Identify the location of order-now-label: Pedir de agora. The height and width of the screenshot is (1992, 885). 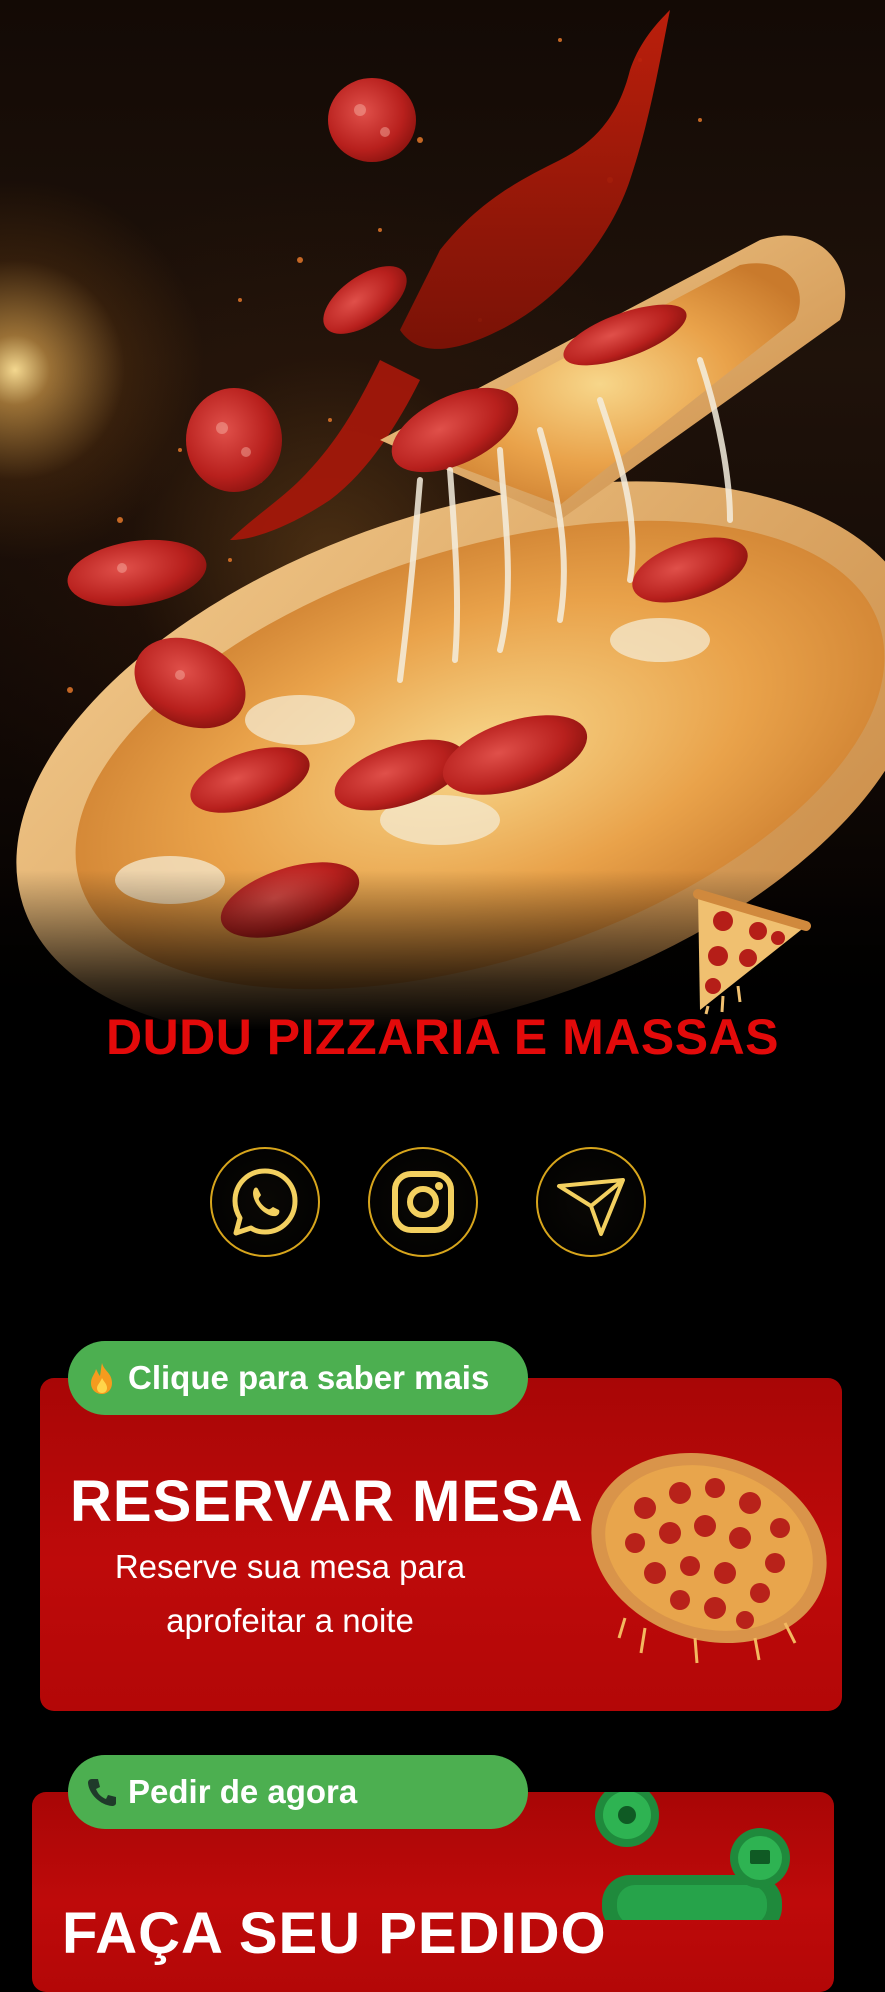
(243, 1791).